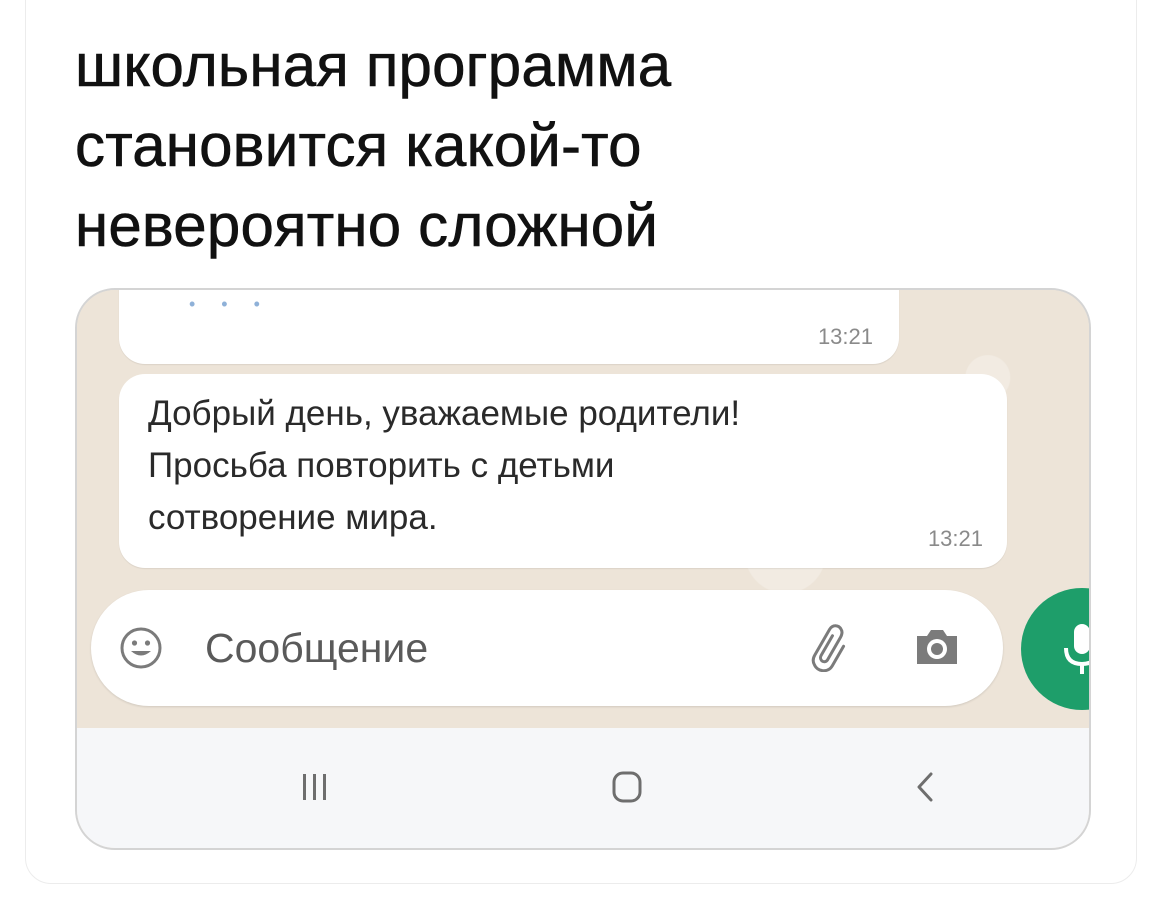 This screenshot has width=1164, height=909. I want to click on message-input, so click(485, 648).